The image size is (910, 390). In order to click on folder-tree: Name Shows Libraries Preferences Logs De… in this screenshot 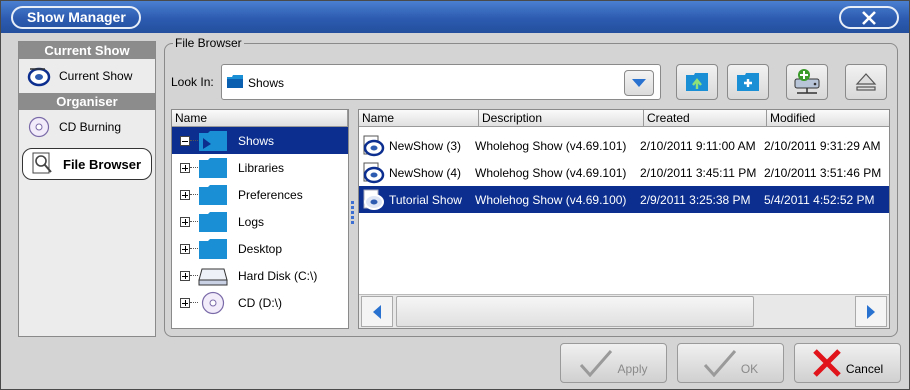, I will do `click(260, 219)`.